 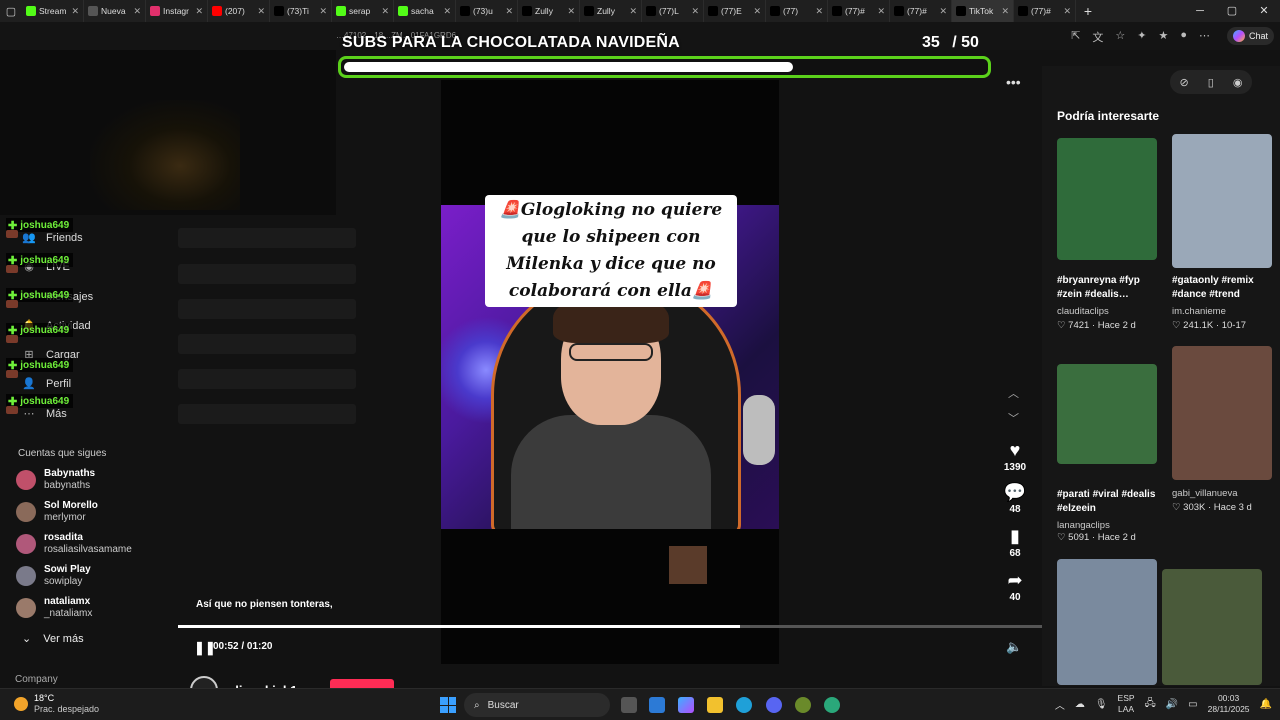 I want to click on save-button: ▮ 68, so click(x=1015, y=542).